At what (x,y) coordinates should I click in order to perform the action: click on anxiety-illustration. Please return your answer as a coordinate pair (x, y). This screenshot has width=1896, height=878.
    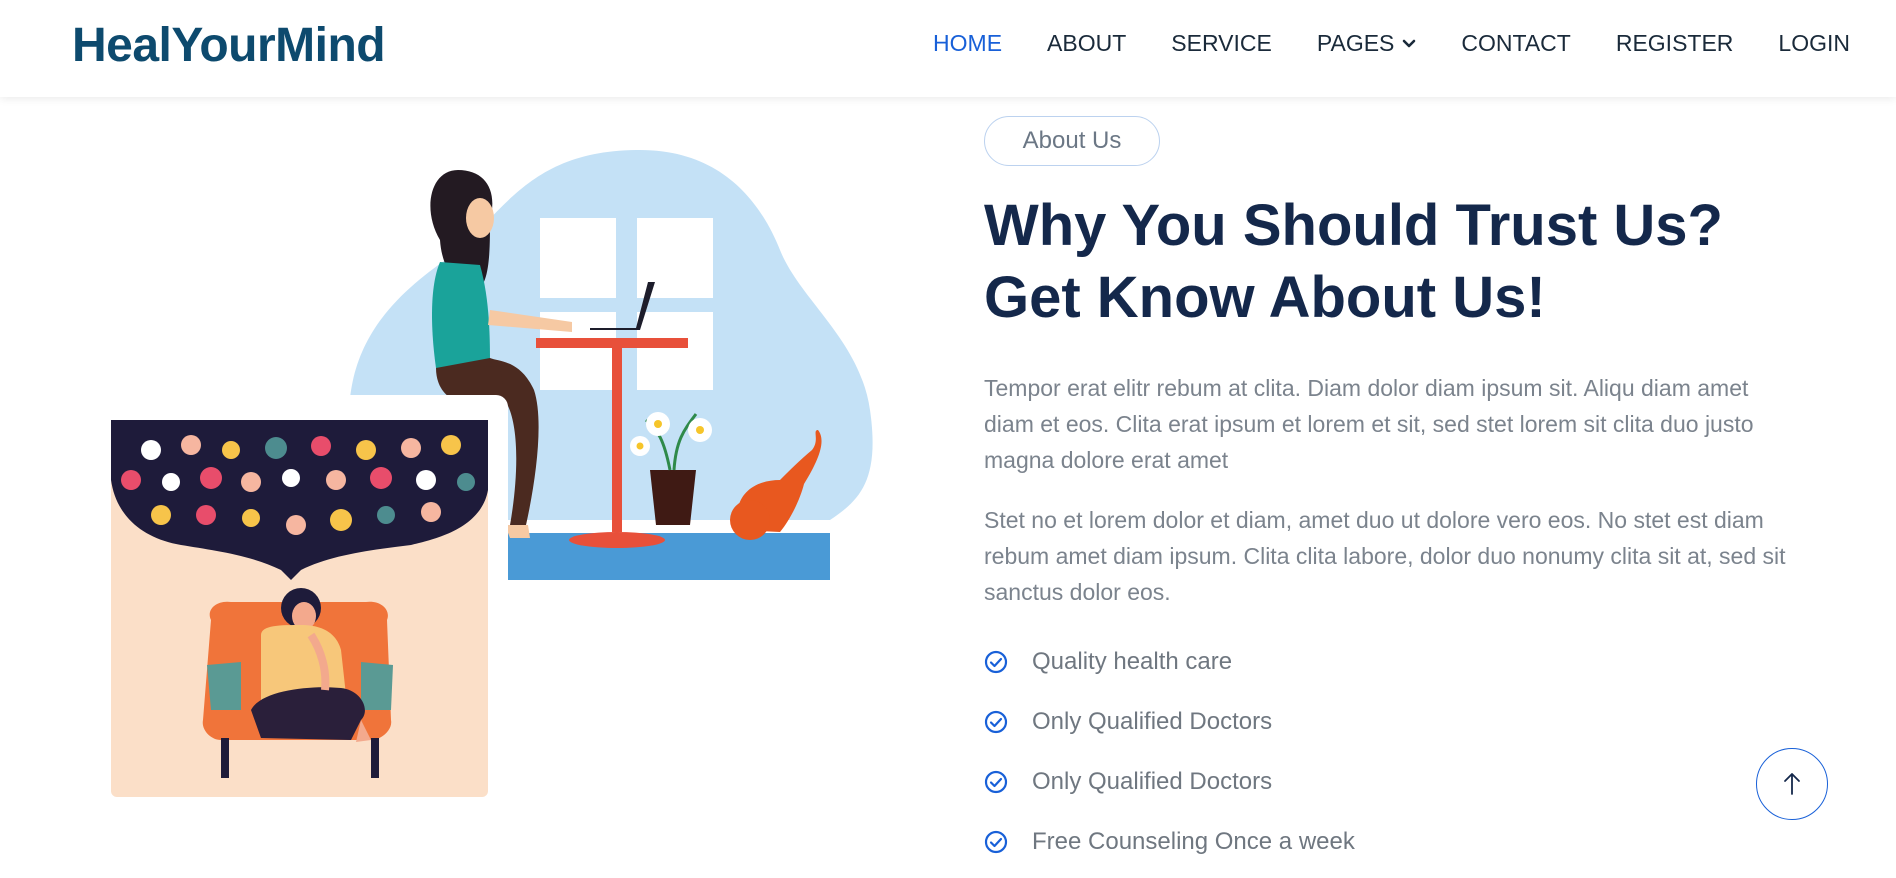
    Looking at the image, I should click on (299, 608).